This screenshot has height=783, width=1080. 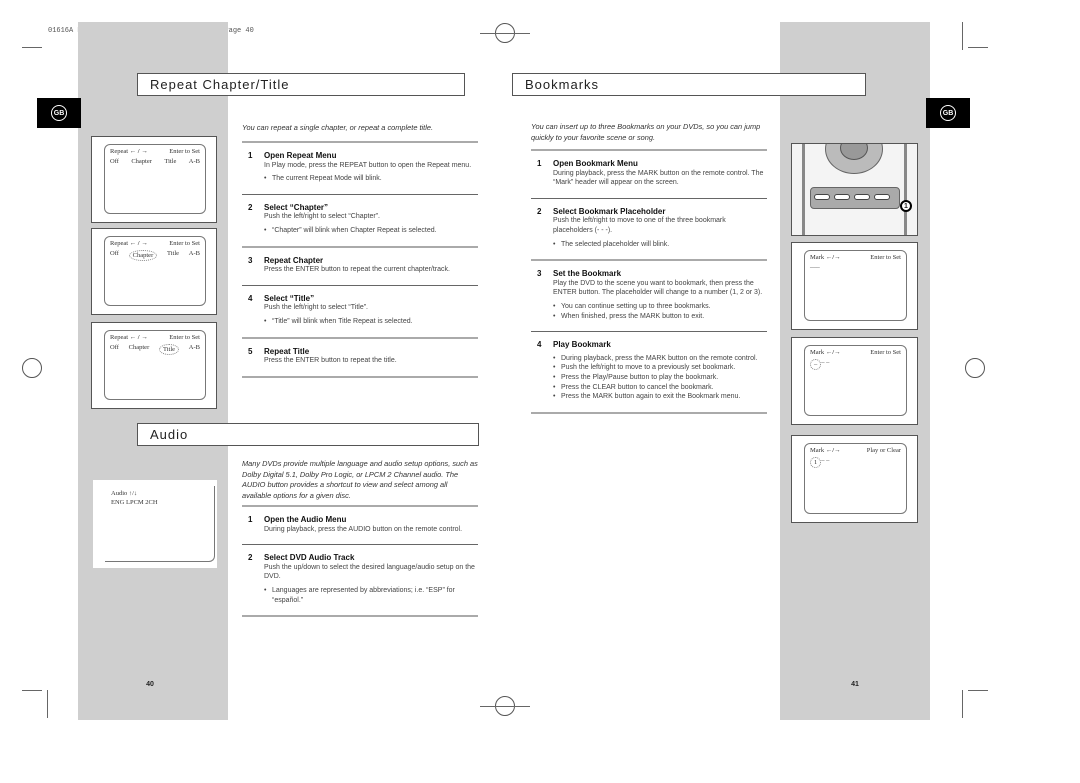 What do you see at coordinates (883, 450) in the screenshot?
I see `screen-hint: Play or Clear` at bounding box center [883, 450].